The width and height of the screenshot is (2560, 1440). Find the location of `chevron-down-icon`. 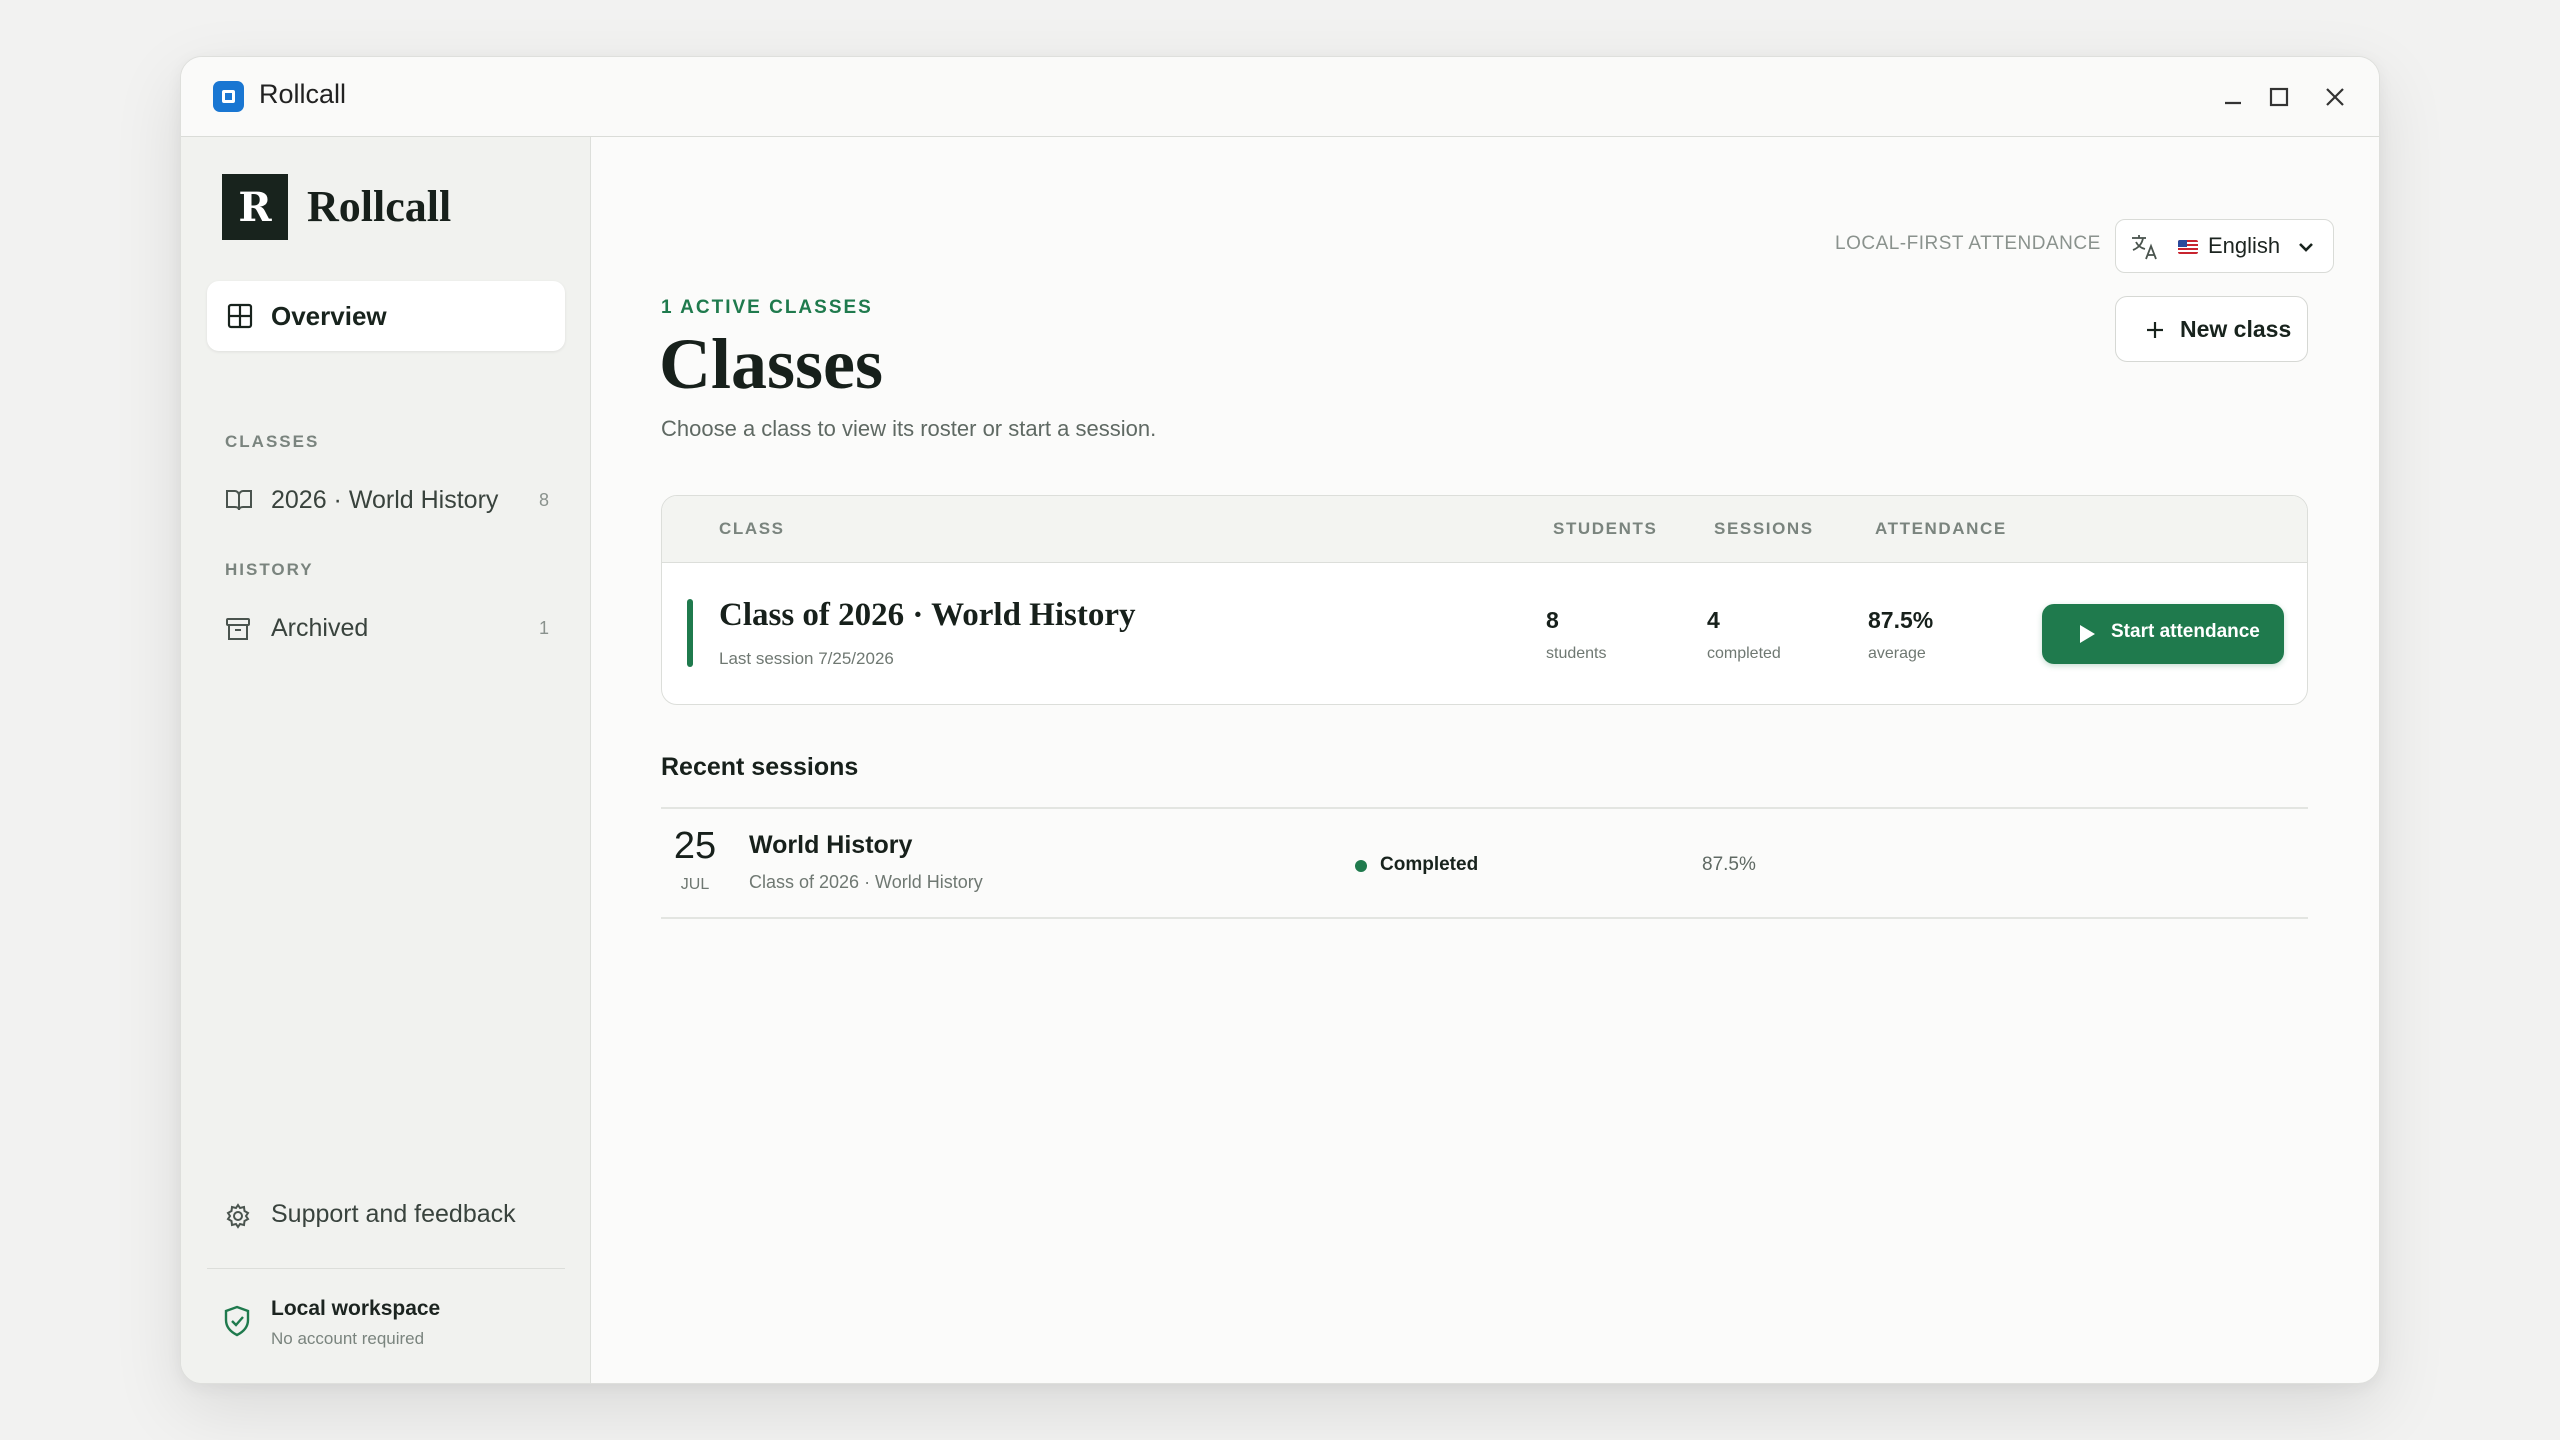

chevron-down-icon is located at coordinates (2306, 249).